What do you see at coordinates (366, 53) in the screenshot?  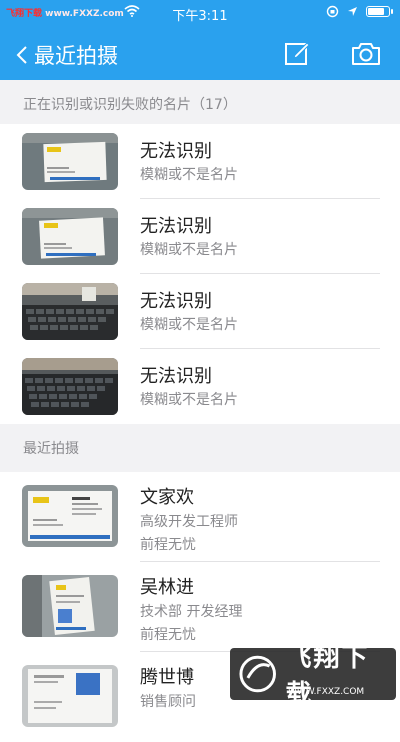 I see `camera-icon` at bounding box center [366, 53].